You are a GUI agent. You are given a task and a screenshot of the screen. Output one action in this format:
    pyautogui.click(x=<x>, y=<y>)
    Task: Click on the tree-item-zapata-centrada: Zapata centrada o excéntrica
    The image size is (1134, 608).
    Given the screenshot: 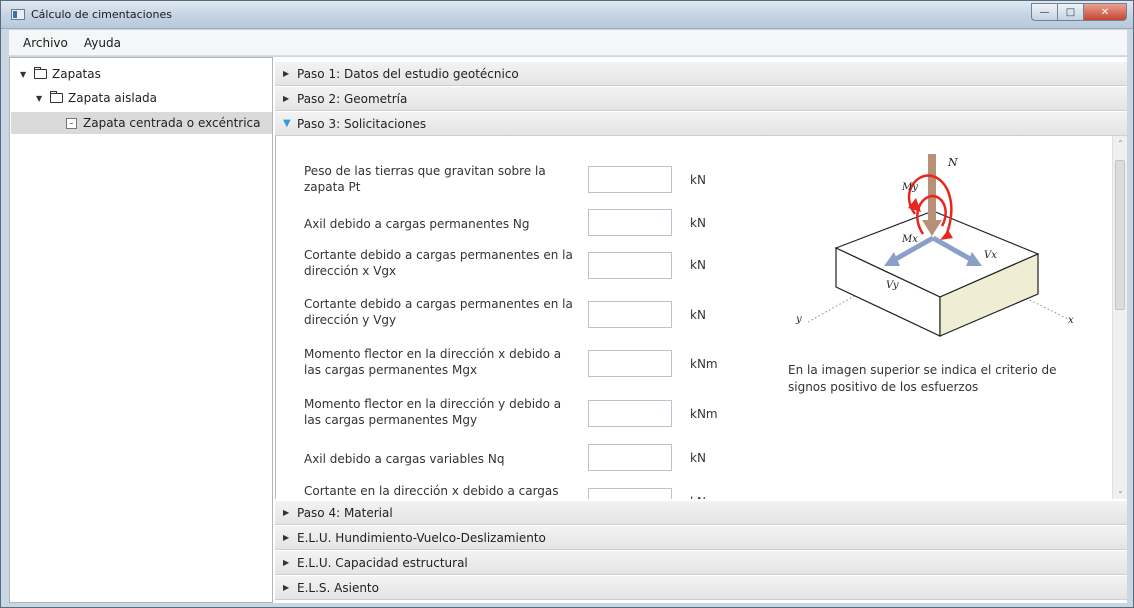 What is the action you would take?
    pyautogui.click(x=141, y=123)
    